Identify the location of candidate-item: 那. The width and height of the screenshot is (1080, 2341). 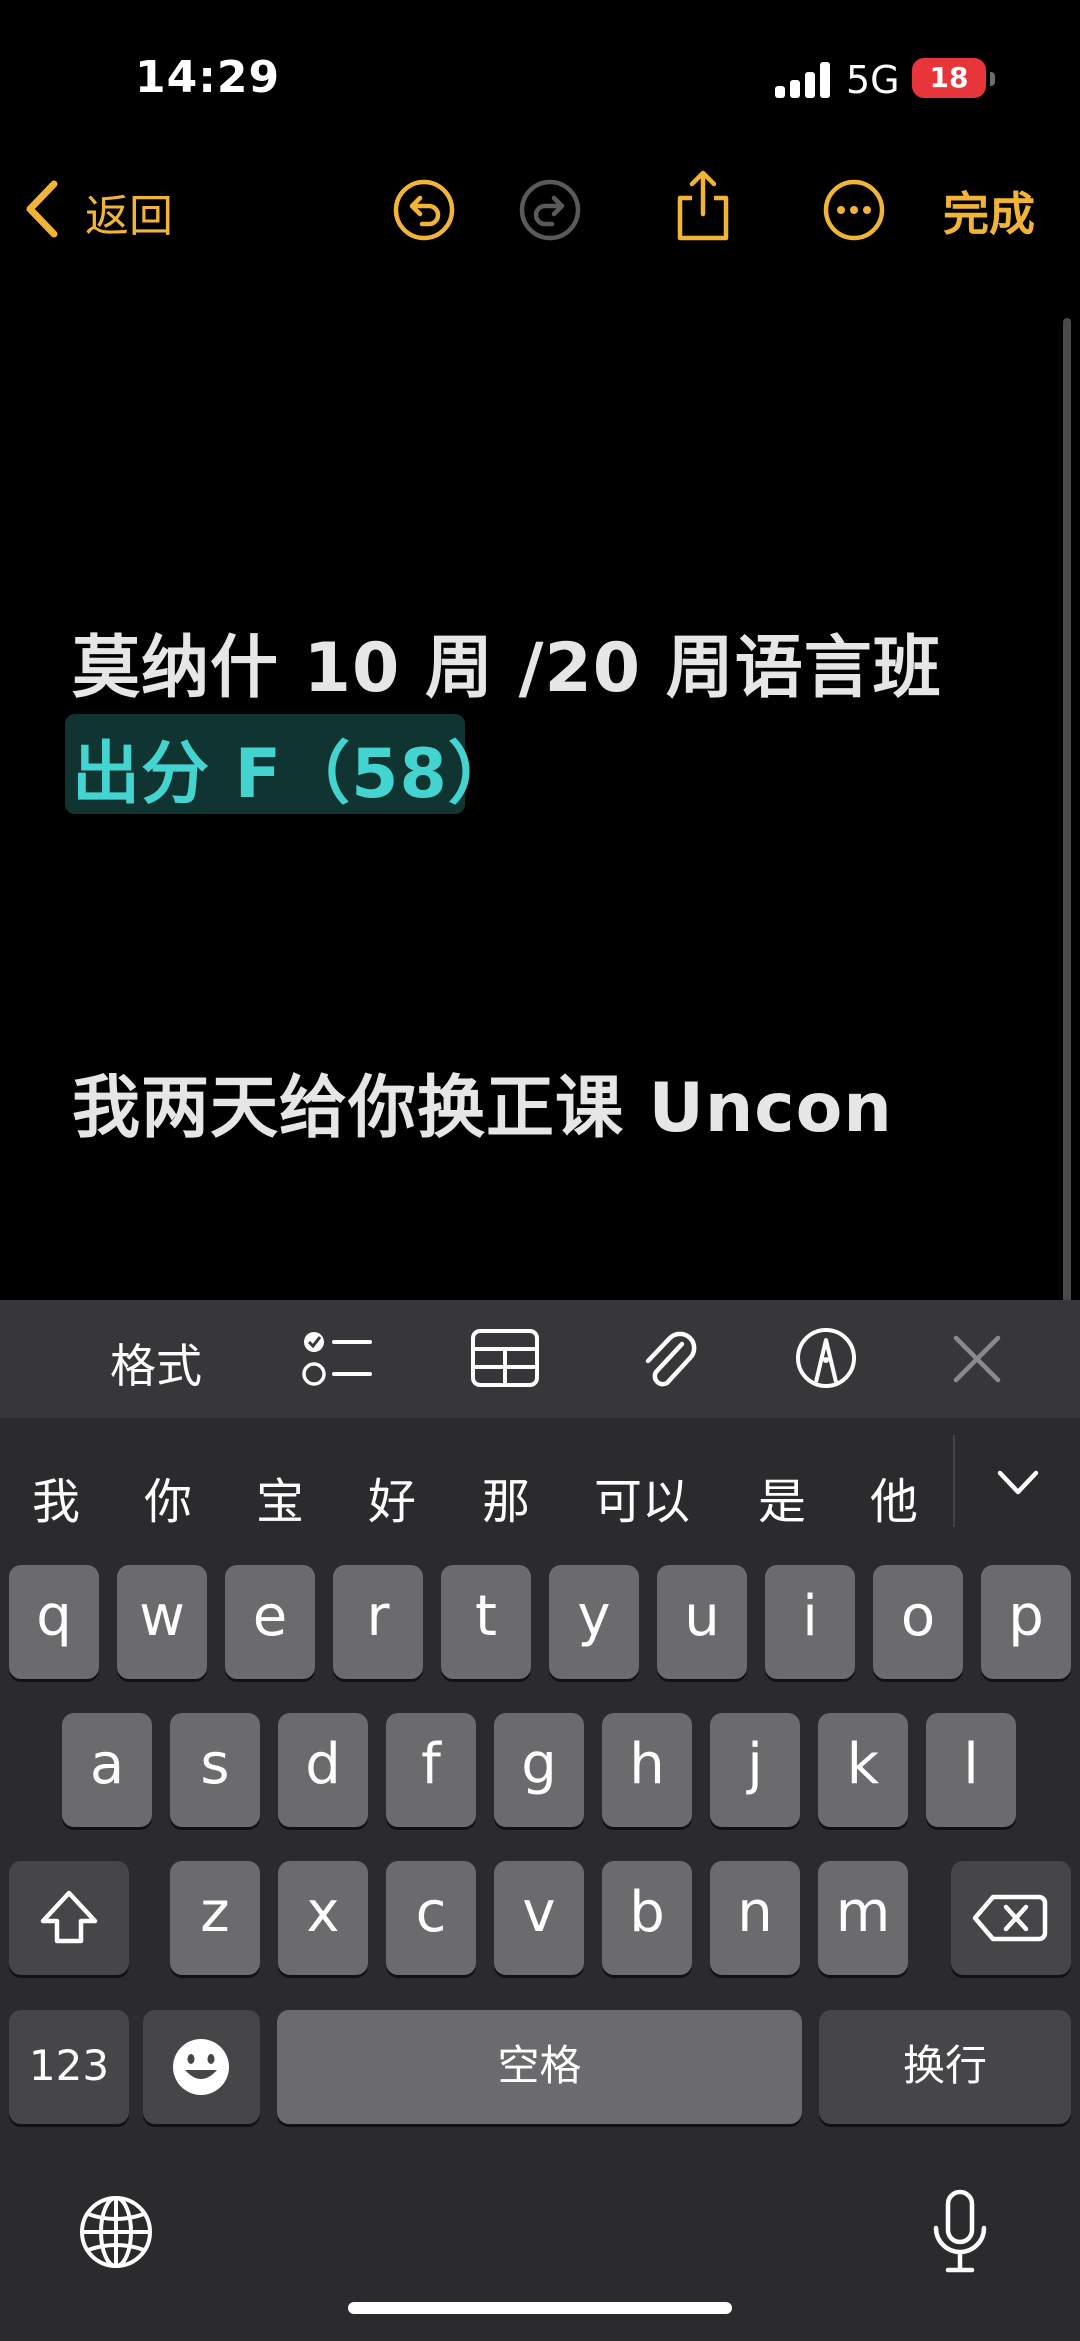
(506, 1497).